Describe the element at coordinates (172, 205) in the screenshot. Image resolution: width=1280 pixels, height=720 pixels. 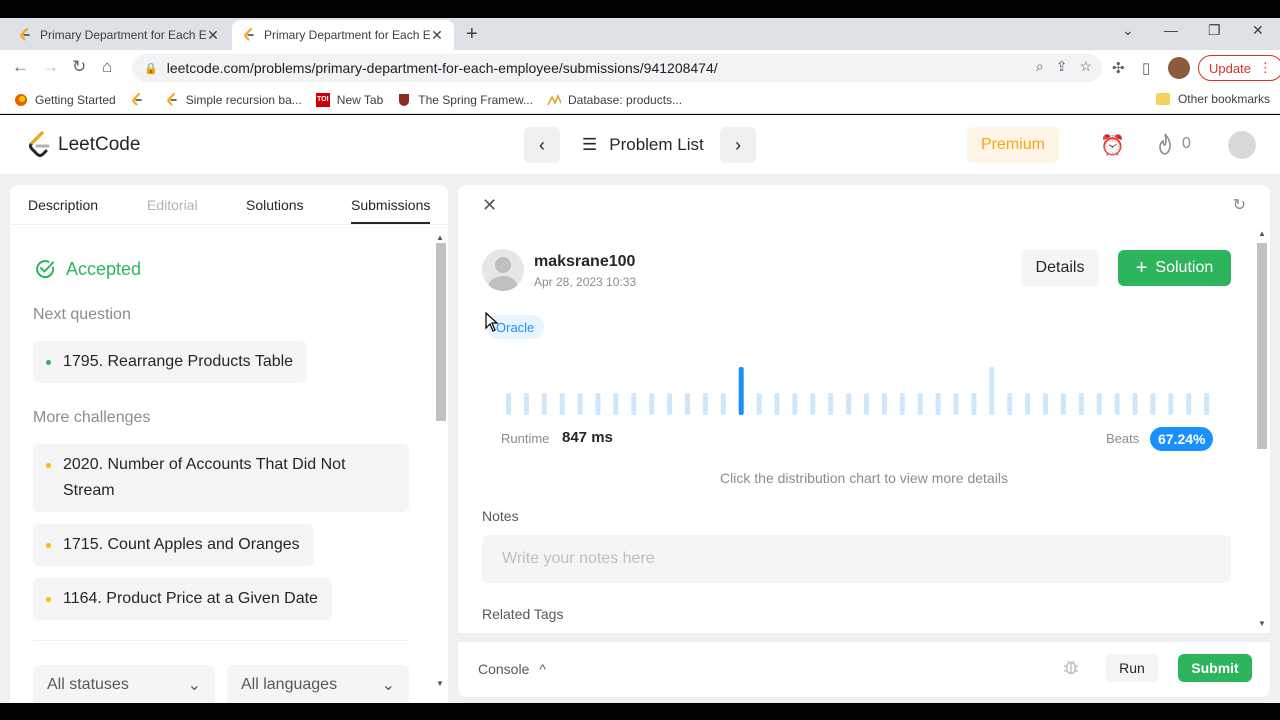
I see `tab-editorial: Editorial` at that location.